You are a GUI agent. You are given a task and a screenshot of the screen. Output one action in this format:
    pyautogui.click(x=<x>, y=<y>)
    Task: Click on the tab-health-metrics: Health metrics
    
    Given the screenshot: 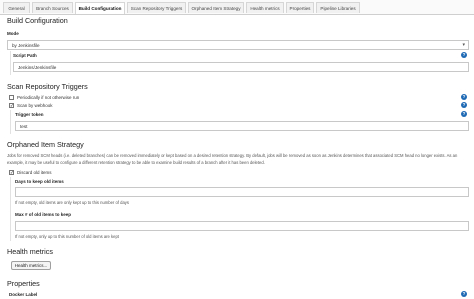 What is the action you would take?
    pyautogui.click(x=265, y=7)
    